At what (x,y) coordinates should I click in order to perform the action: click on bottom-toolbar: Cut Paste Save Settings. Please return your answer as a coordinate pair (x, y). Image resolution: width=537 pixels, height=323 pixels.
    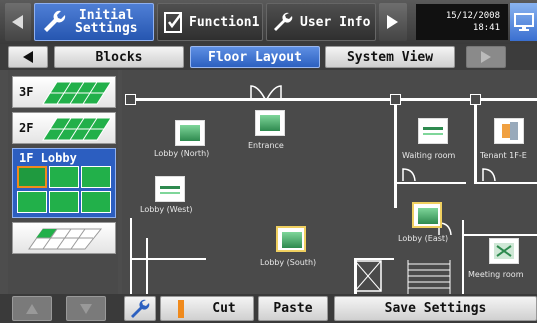
    Looking at the image, I should click on (268, 308).